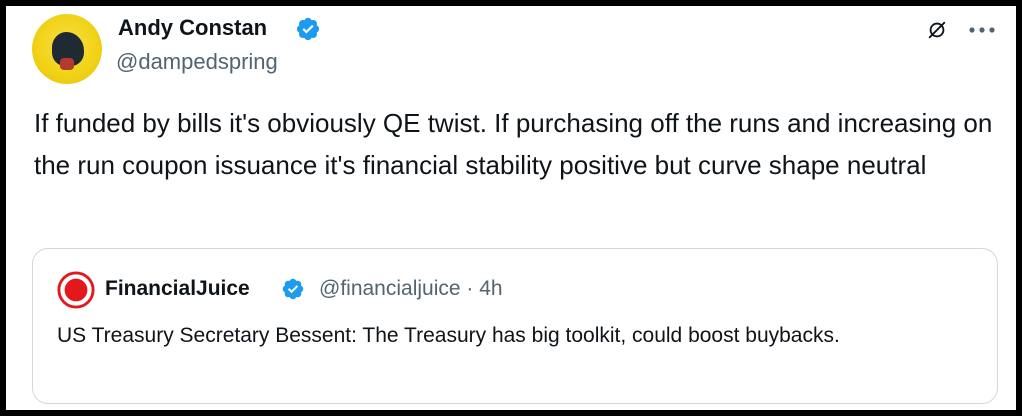 The image size is (1022, 416). I want to click on grok-icon, so click(937, 30).